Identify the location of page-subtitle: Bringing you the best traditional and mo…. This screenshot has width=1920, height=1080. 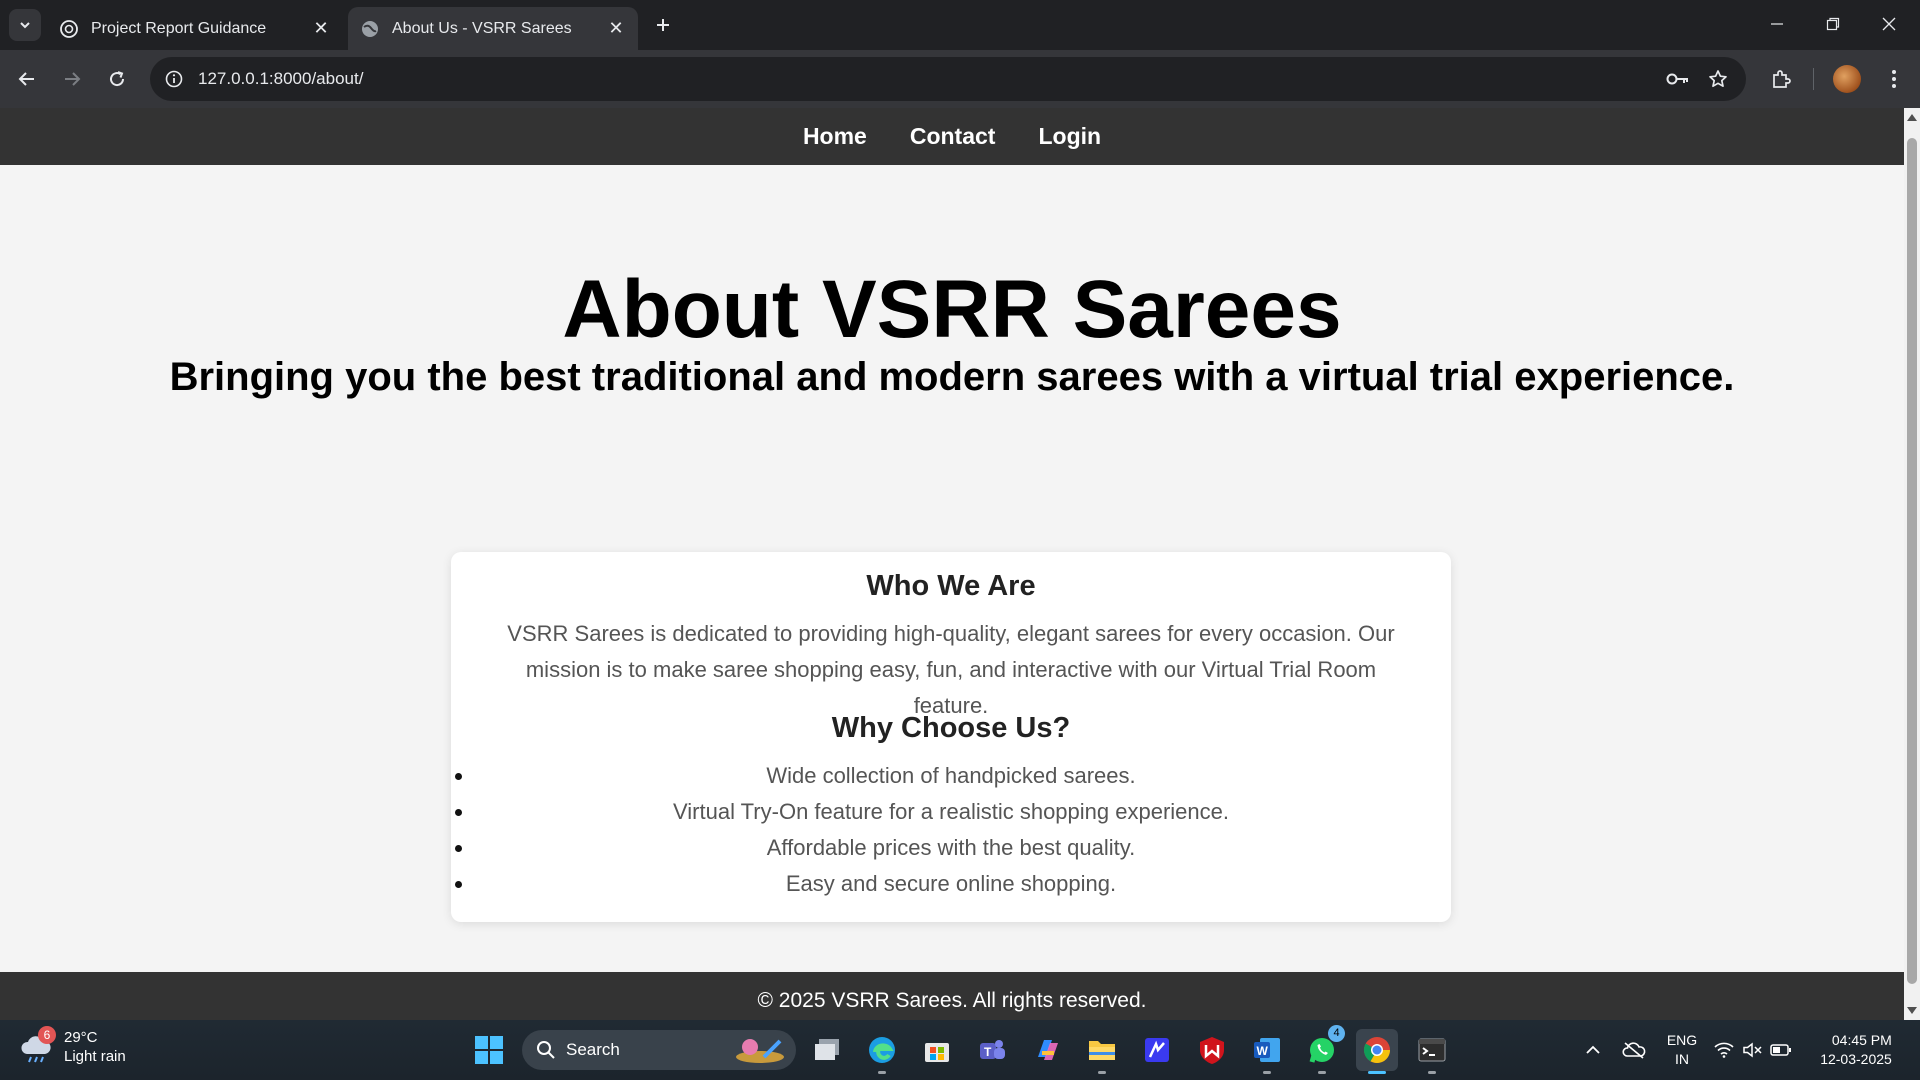
(952, 377).